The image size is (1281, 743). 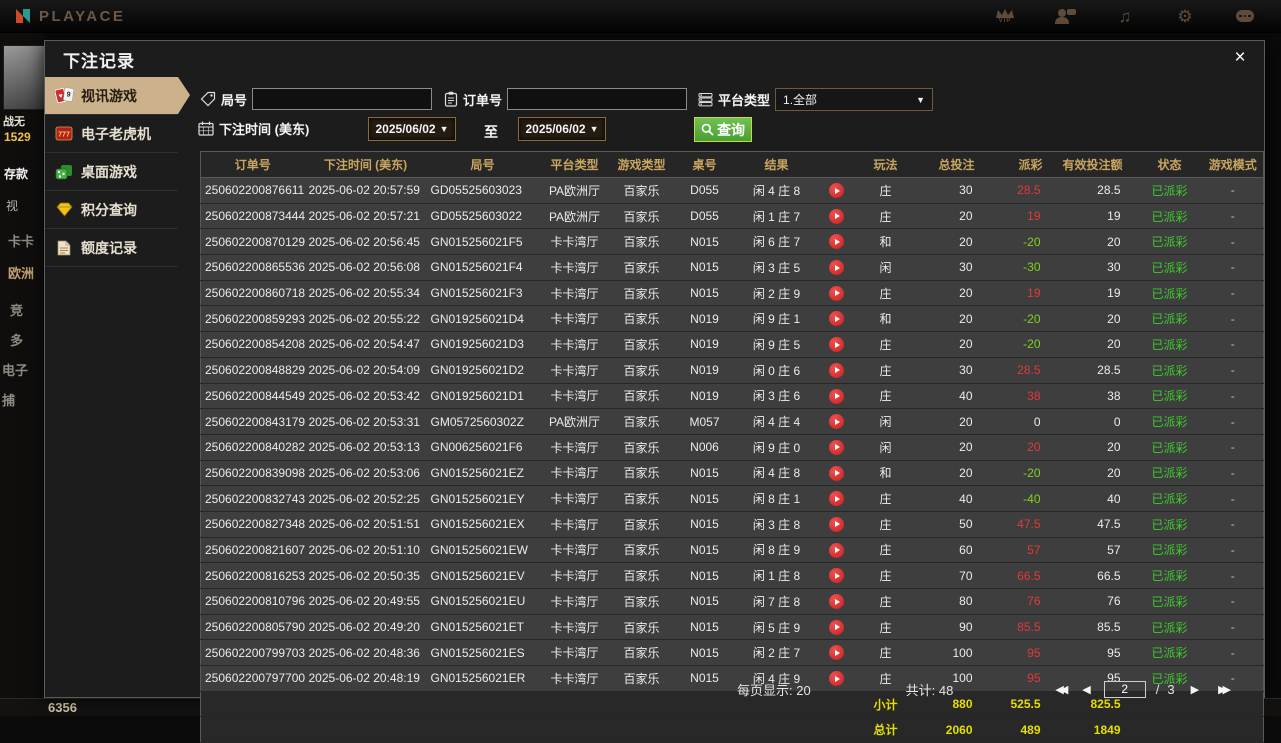 I want to click on document-icon, so click(x=64, y=248).